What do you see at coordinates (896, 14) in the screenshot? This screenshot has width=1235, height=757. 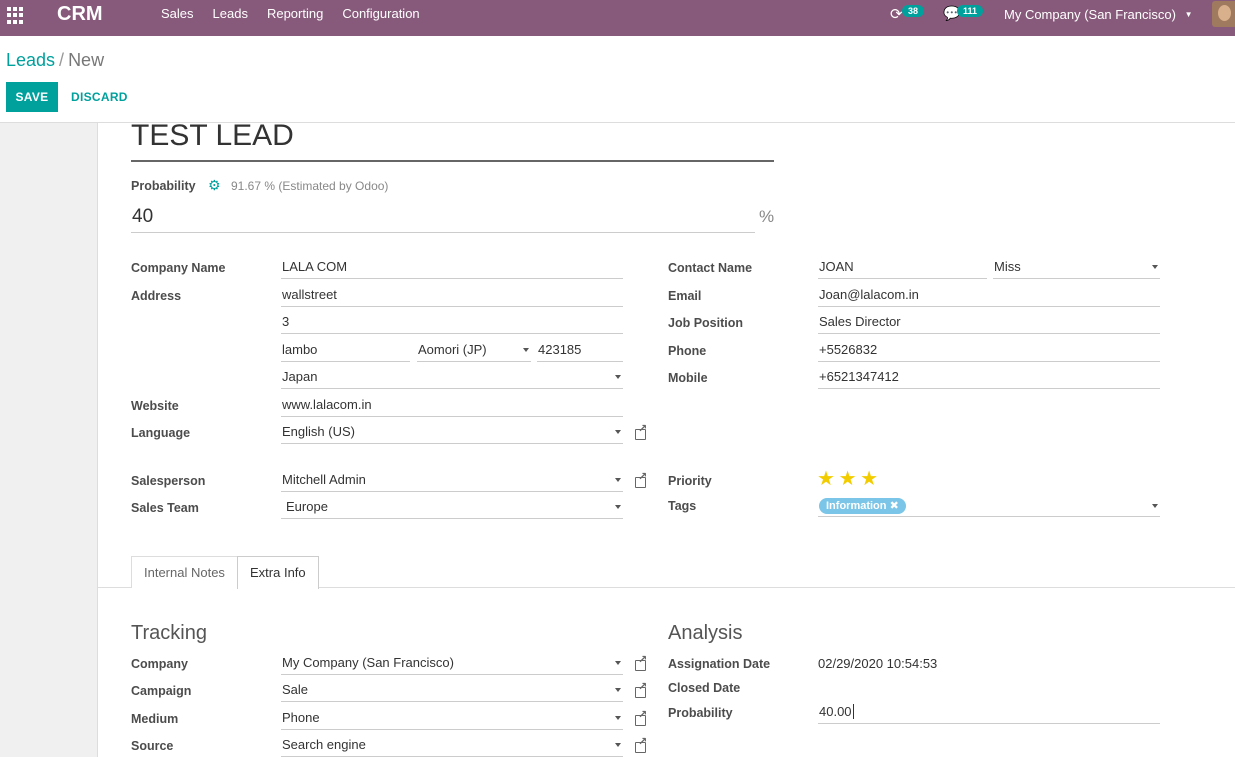 I see `clock-icon: ⟳` at bounding box center [896, 14].